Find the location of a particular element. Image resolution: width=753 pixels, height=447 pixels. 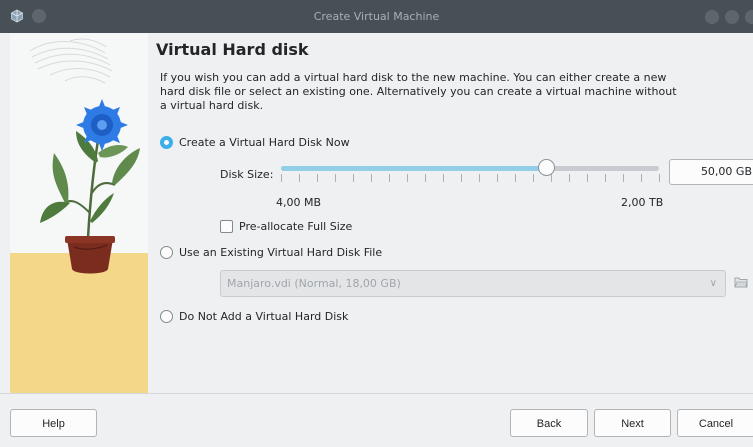

radio-use-existing-disk: Use an Existing Virtual Hard Disk File is located at coordinates (271, 252).